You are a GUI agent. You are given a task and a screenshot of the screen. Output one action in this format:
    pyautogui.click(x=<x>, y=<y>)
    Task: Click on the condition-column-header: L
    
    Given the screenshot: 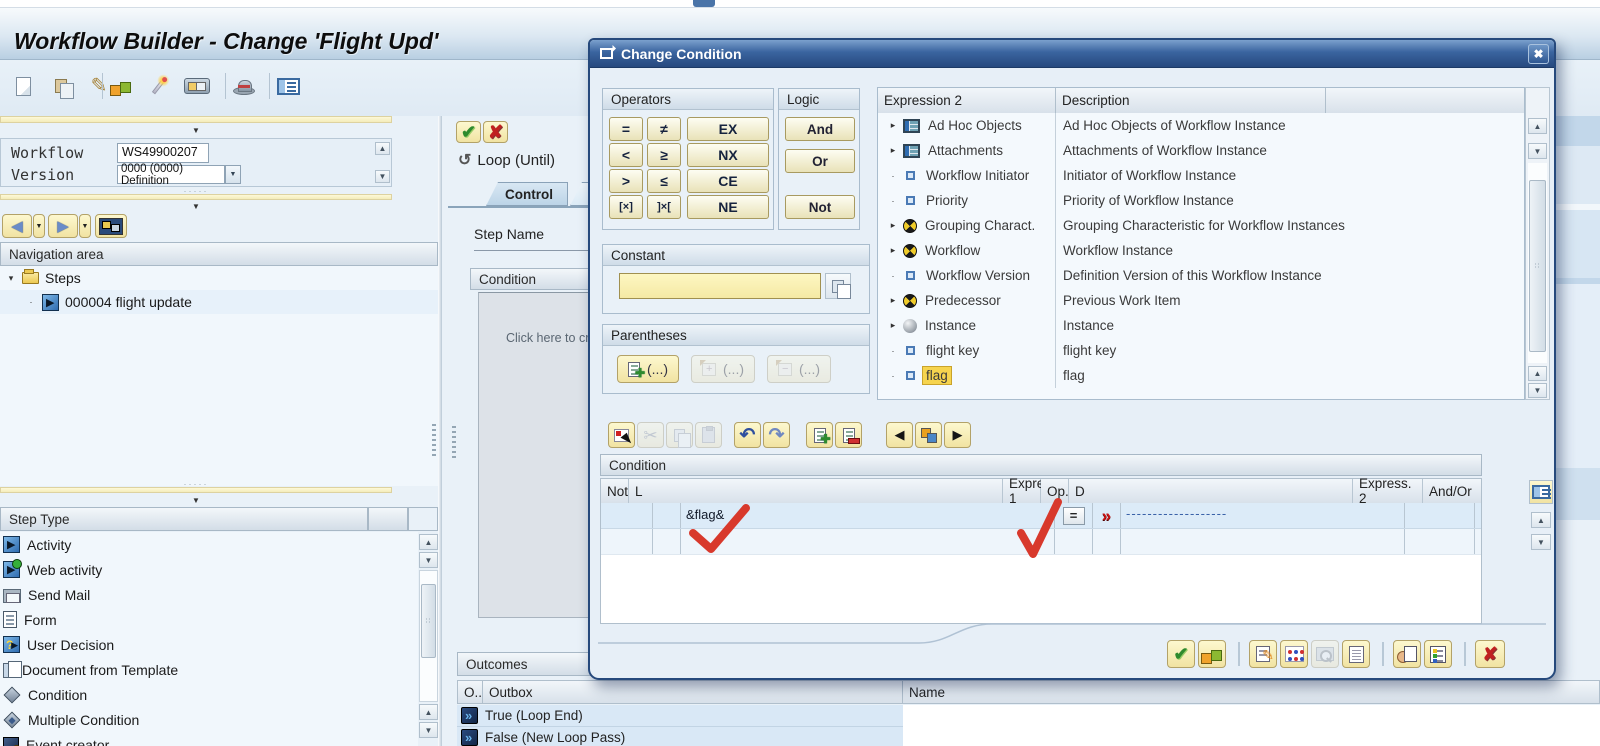 What is the action you would take?
    pyautogui.click(x=816, y=491)
    